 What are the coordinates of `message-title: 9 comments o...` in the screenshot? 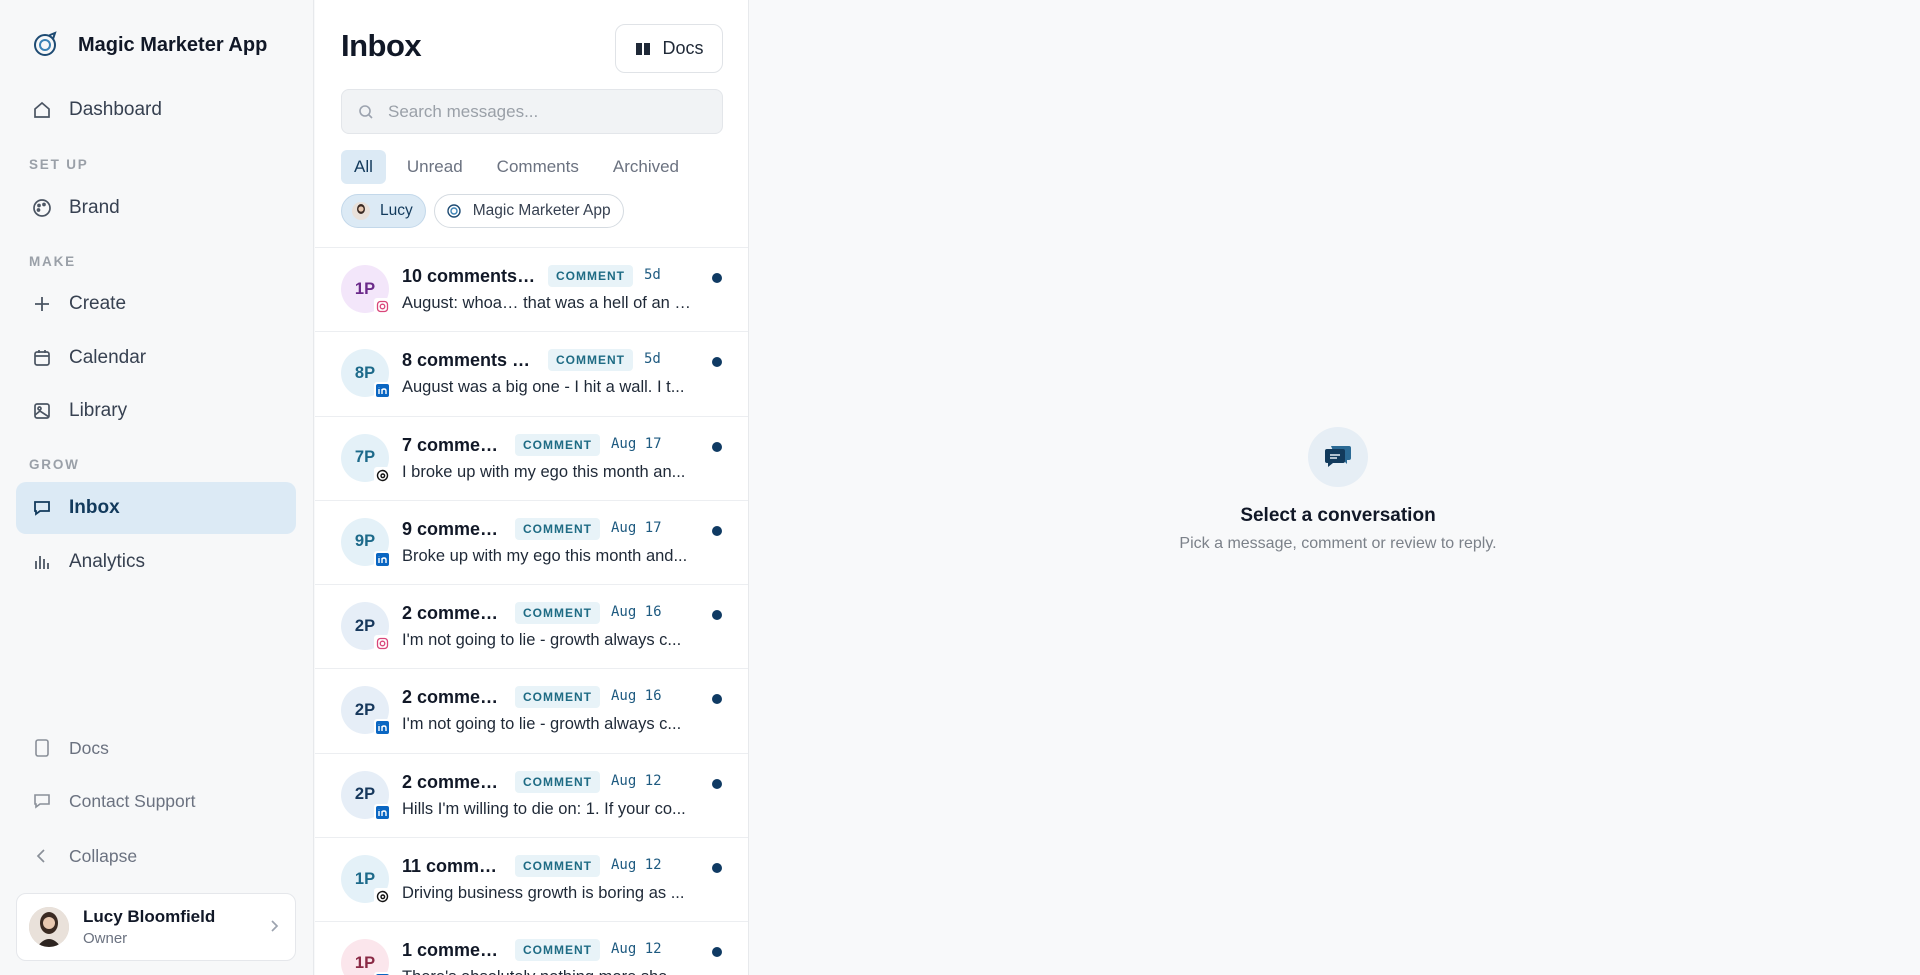 It's located at (454, 528).